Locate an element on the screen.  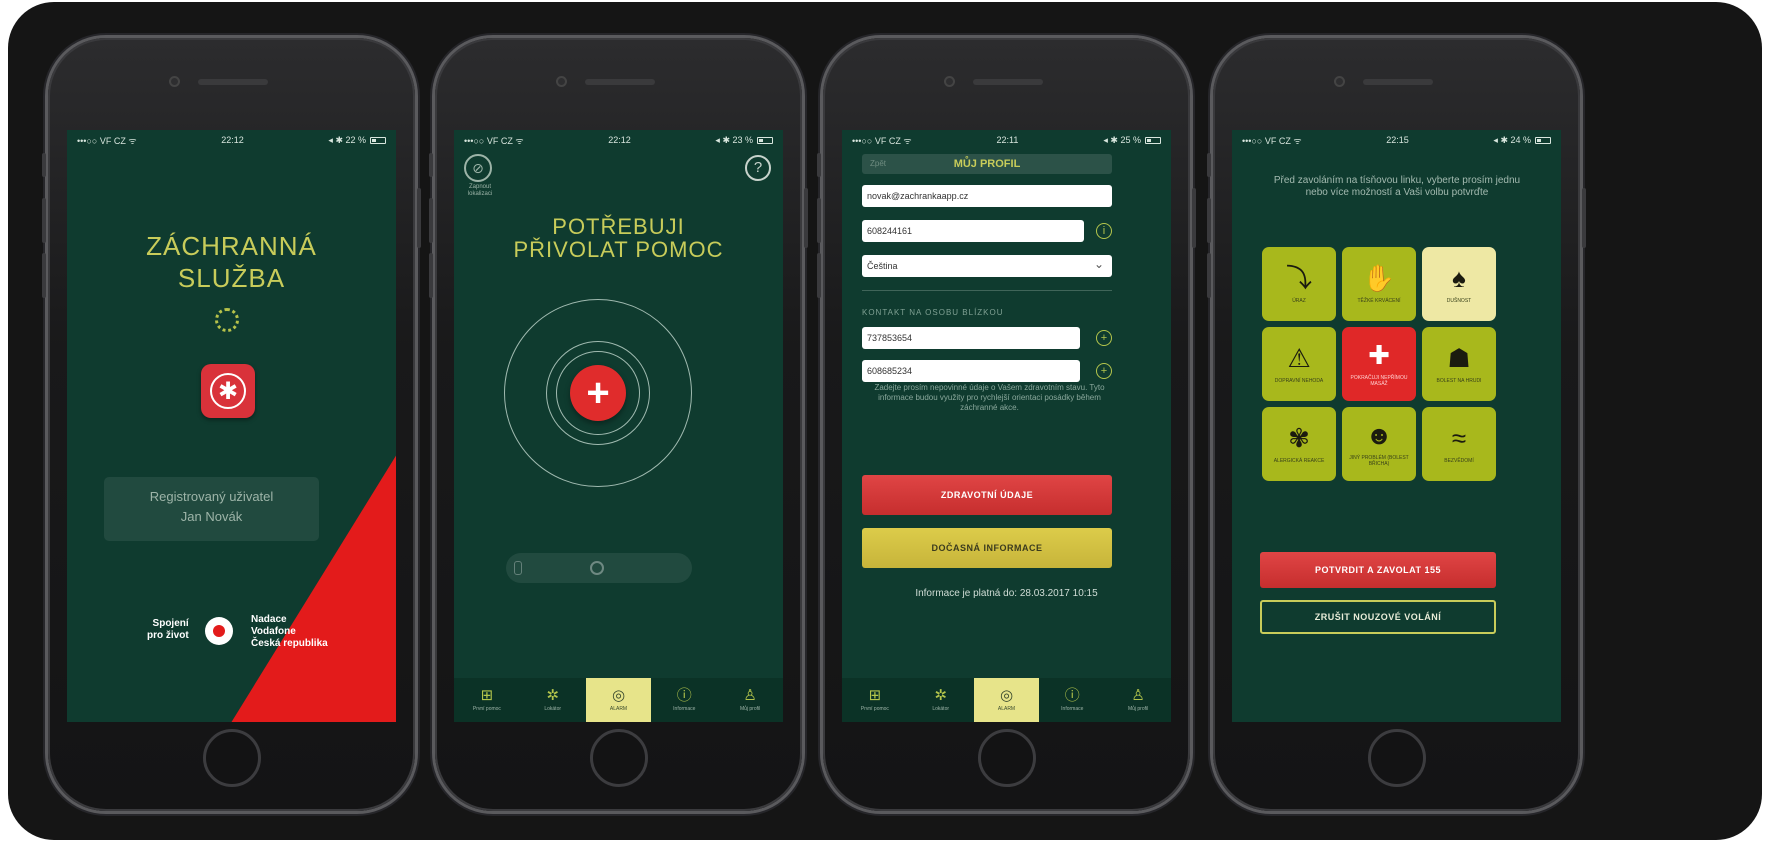
help-button: ? is located at coordinates (758, 168).